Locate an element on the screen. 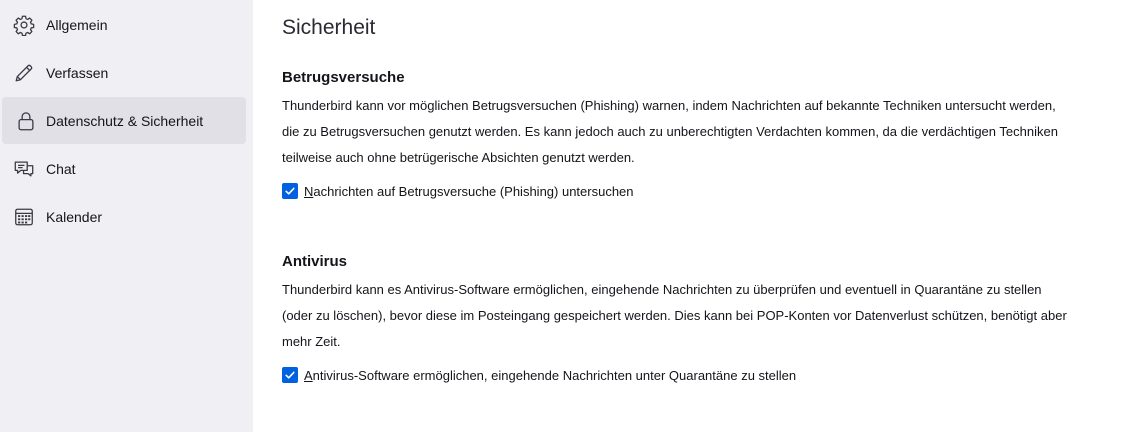 This screenshot has height=432, width=1123. sidebar-item-kalender: Kalender is located at coordinates (124, 216).